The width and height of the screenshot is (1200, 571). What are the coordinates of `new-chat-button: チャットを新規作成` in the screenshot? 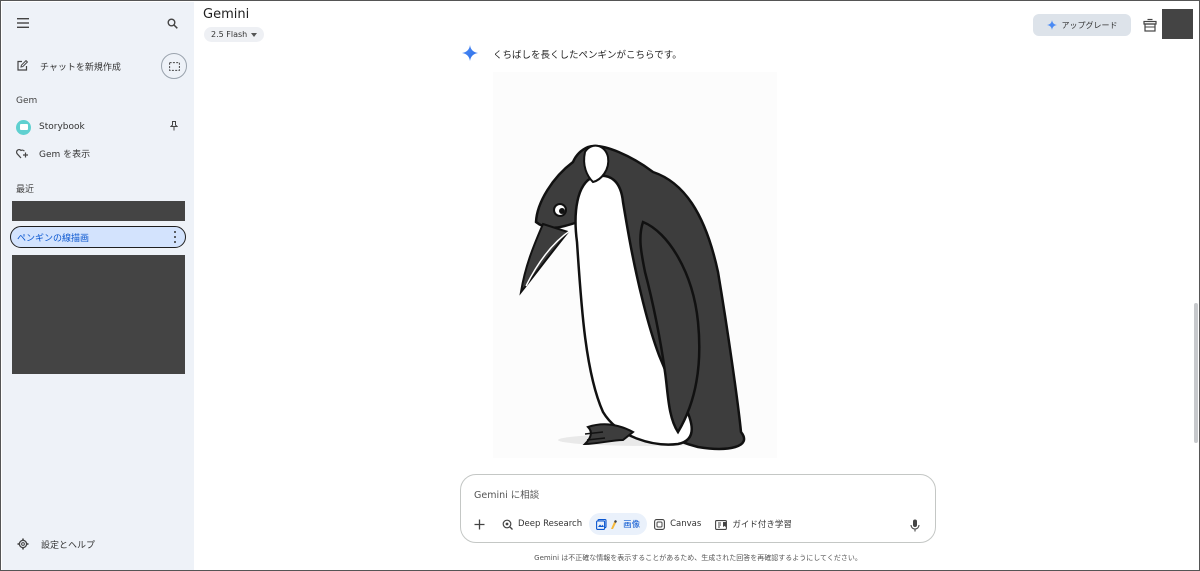 It's located at (68, 66).